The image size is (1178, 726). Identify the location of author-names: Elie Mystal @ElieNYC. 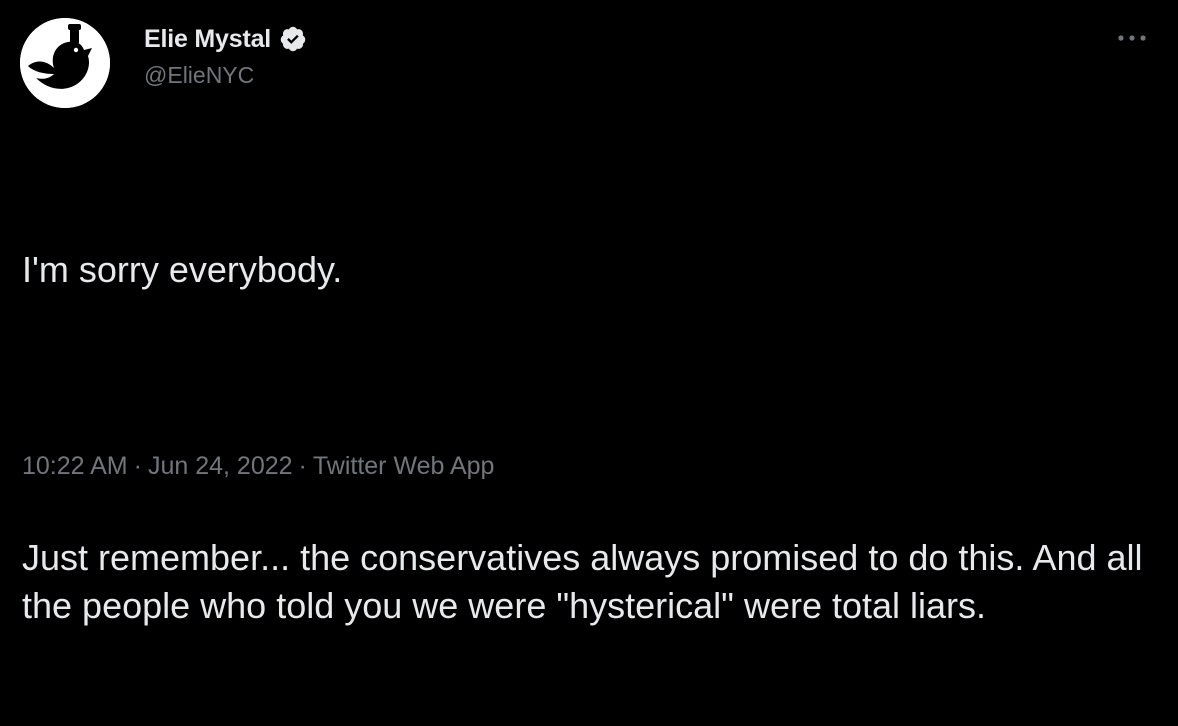
(225, 54).